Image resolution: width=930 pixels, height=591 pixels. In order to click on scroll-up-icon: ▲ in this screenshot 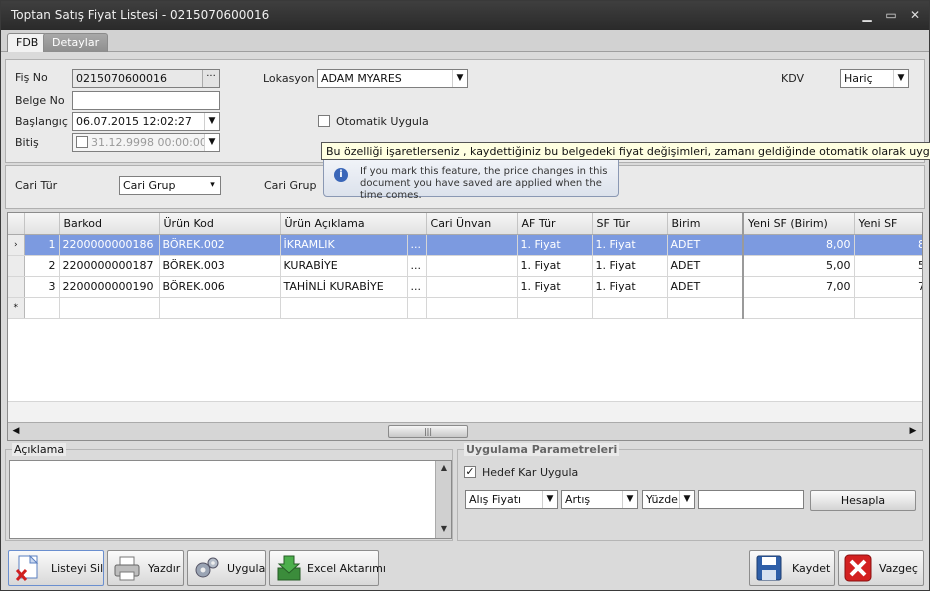, I will do `click(444, 469)`.